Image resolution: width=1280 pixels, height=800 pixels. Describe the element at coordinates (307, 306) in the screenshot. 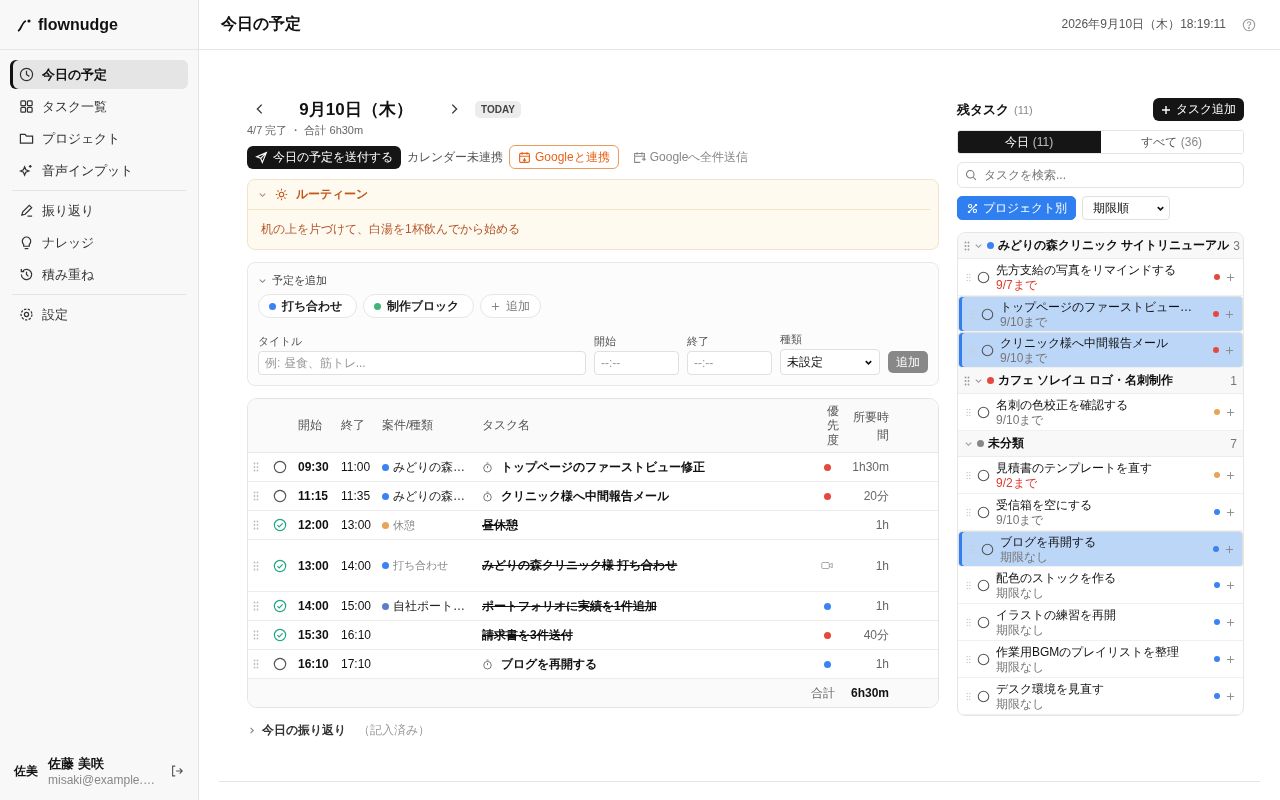

I see `preset-chip: 打ち合わせ` at that location.